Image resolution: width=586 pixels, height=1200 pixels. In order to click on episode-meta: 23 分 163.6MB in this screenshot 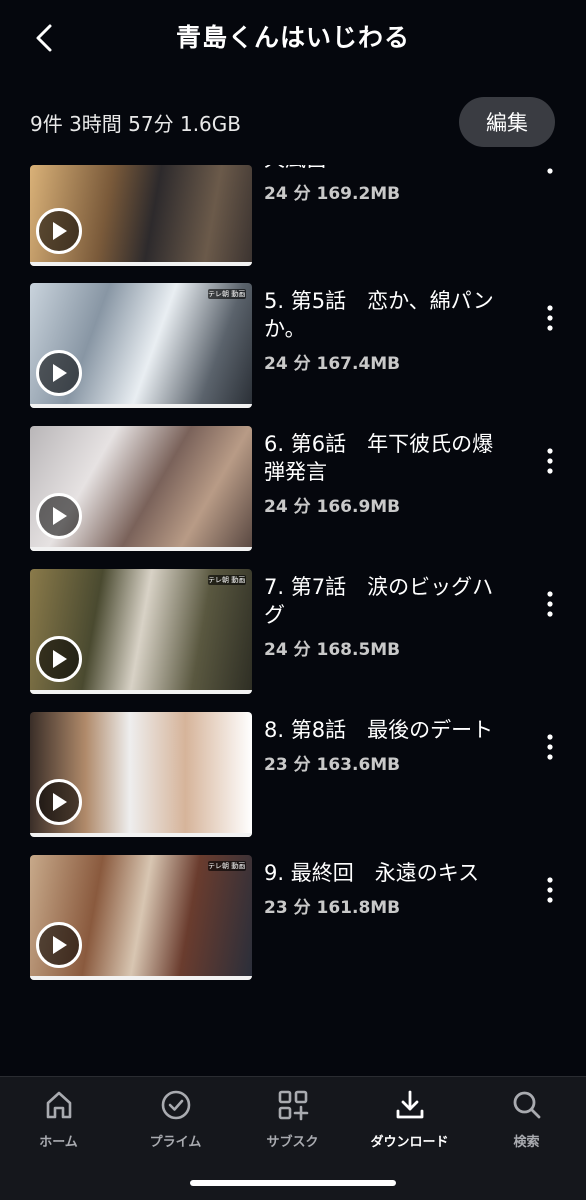, I will do `click(332, 765)`.